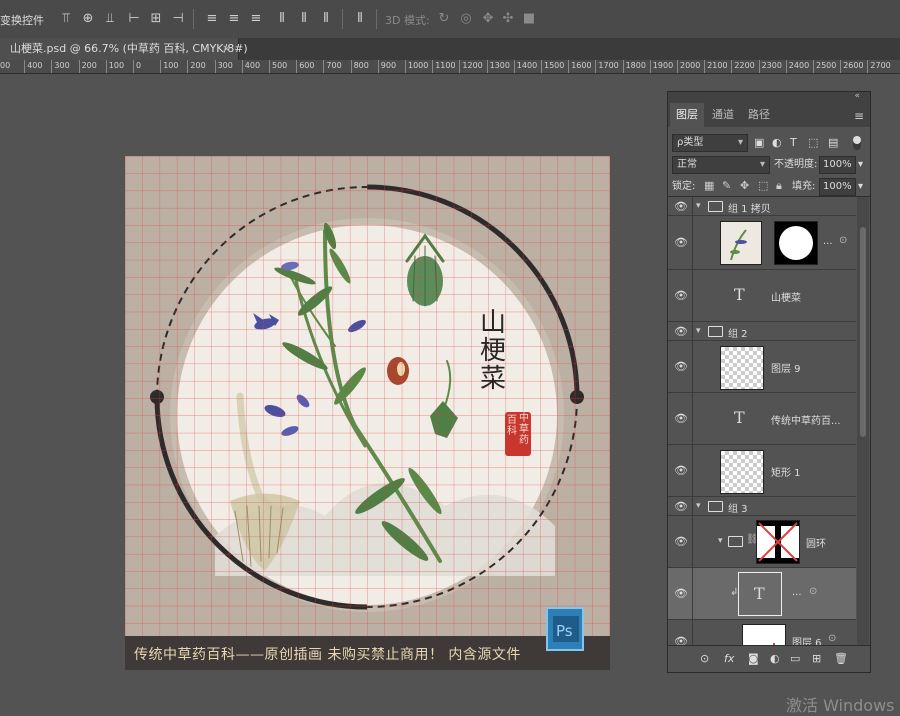 This screenshot has height=716, width=900. I want to click on toolbar-divider, so click(376, 19).